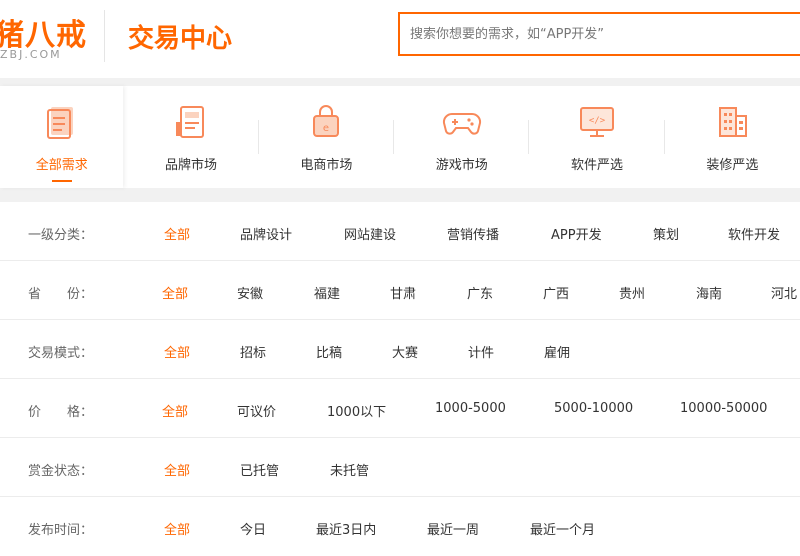 The width and height of the screenshot is (800, 556). What do you see at coordinates (346, 528) in the screenshot?
I see `filter-option: 最近3日内` at bounding box center [346, 528].